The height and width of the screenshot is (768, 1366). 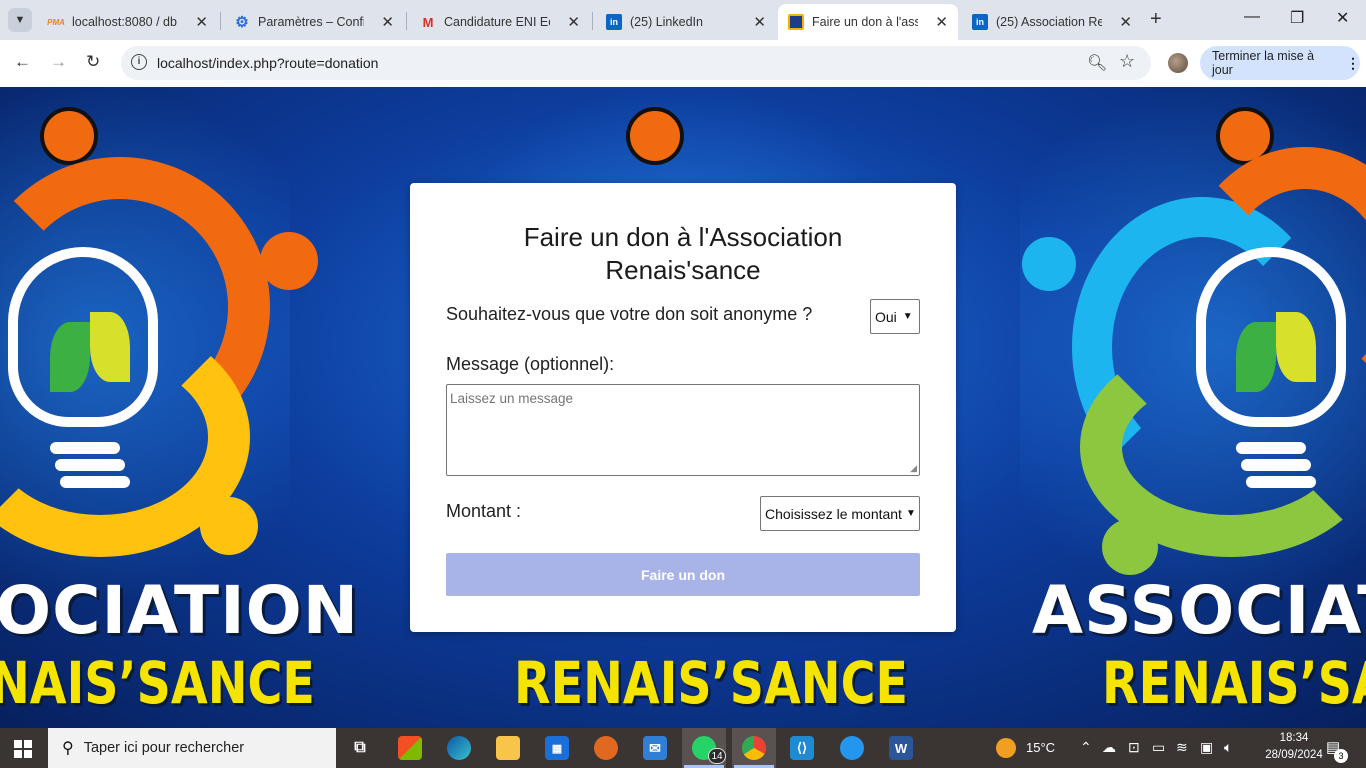 What do you see at coordinates (1086, 747) in the screenshot?
I see `chevron-up-icon: ⌃` at bounding box center [1086, 747].